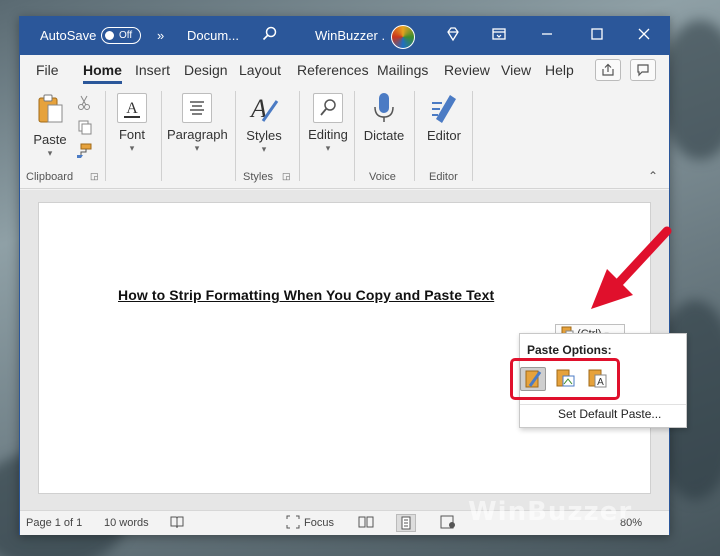 The width and height of the screenshot is (720, 556). I want to click on format-painter-icon, so click(84, 153).